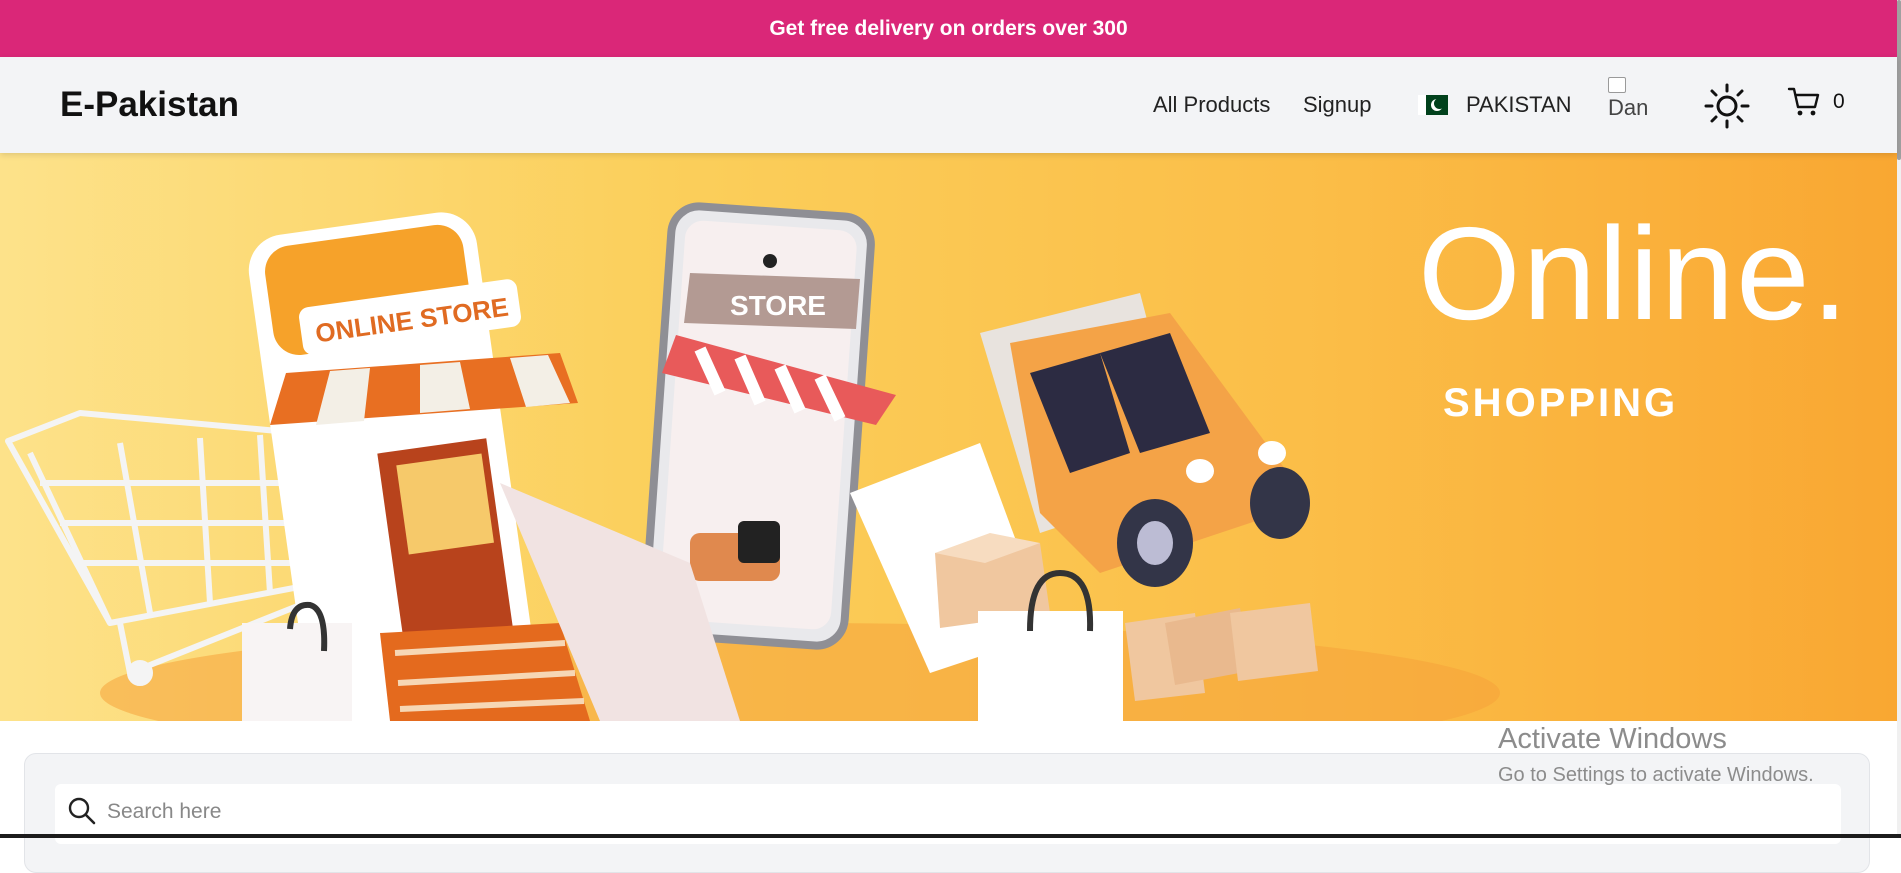 This screenshot has width=1901, height=873. I want to click on country-selector: PAKISTAN, so click(1495, 105).